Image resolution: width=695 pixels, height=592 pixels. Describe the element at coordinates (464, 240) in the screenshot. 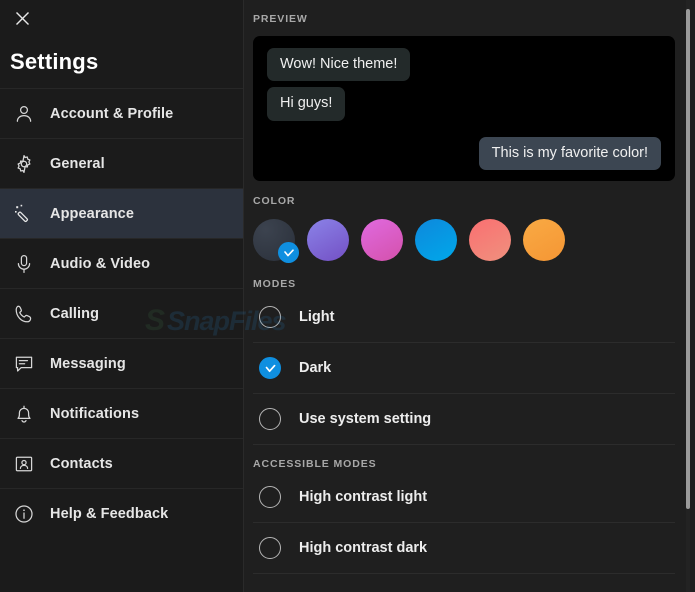

I see `color-swatch-list` at that location.